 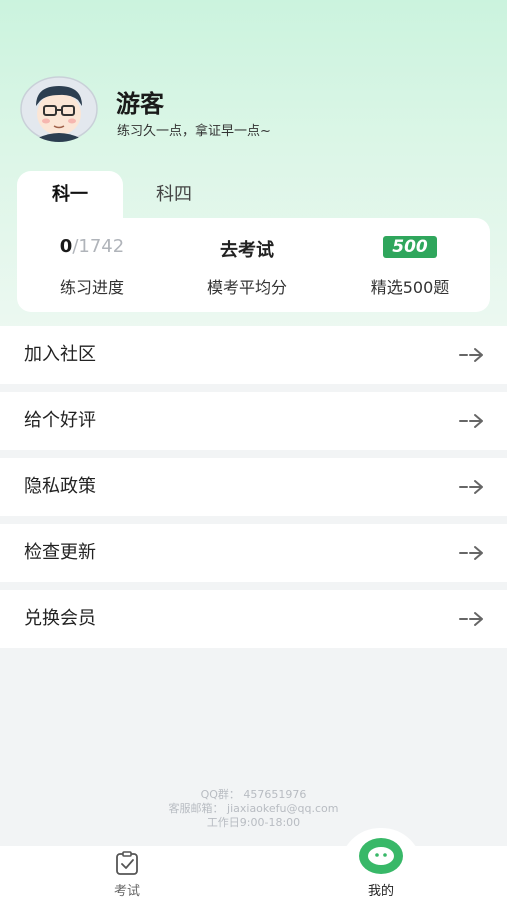 What do you see at coordinates (253, 553) in the screenshot?
I see `menu-item-check-update: 检查更新` at bounding box center [253, 553].